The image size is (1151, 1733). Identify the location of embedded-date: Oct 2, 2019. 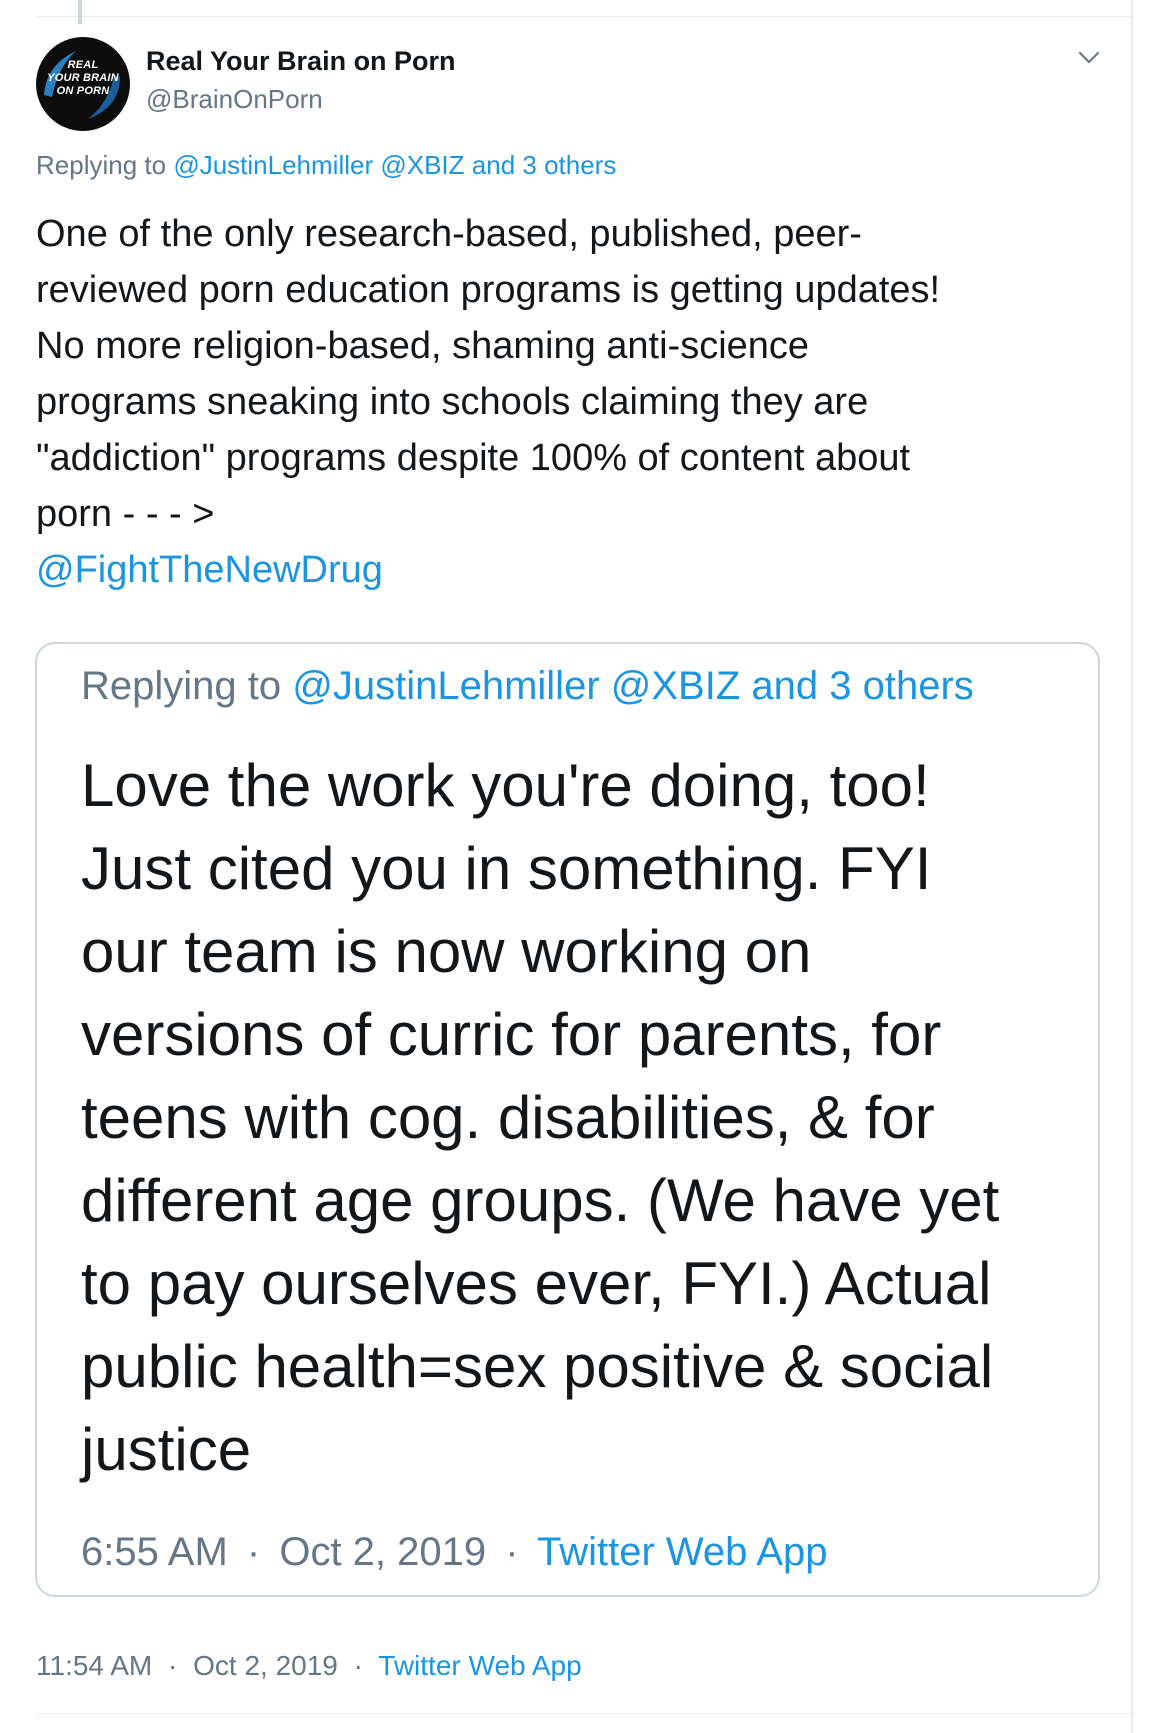
(383, 1552).